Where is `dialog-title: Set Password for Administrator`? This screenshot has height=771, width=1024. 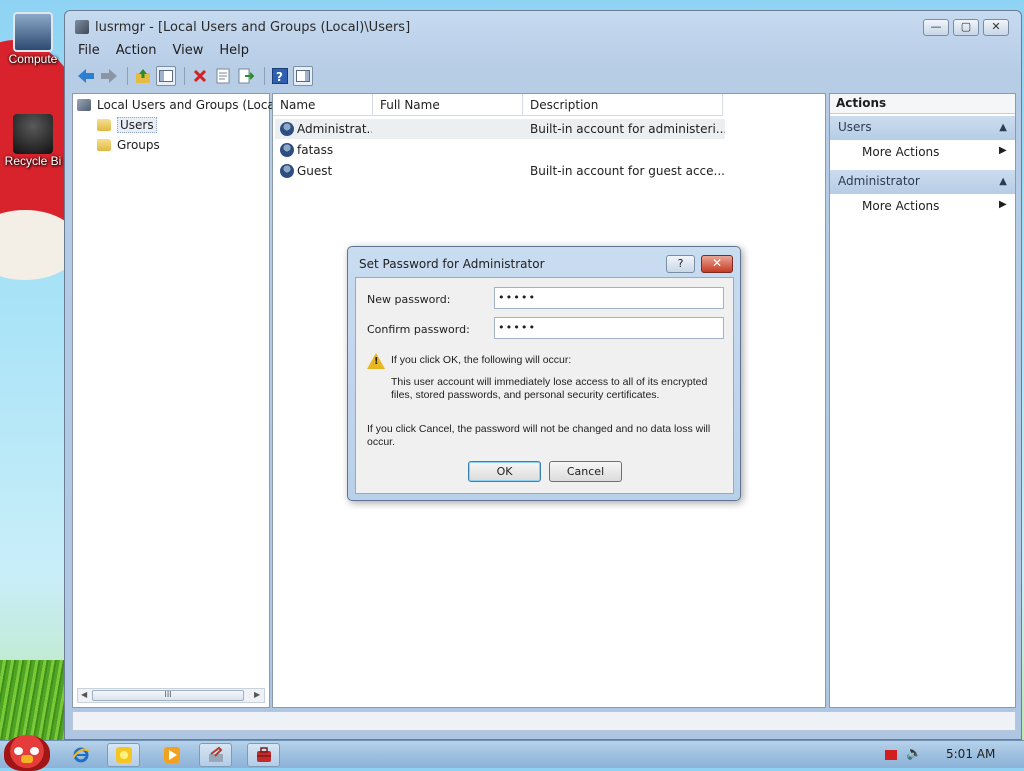
dialog-title: Set Password for Administrator is located at coordinates (452, 264).